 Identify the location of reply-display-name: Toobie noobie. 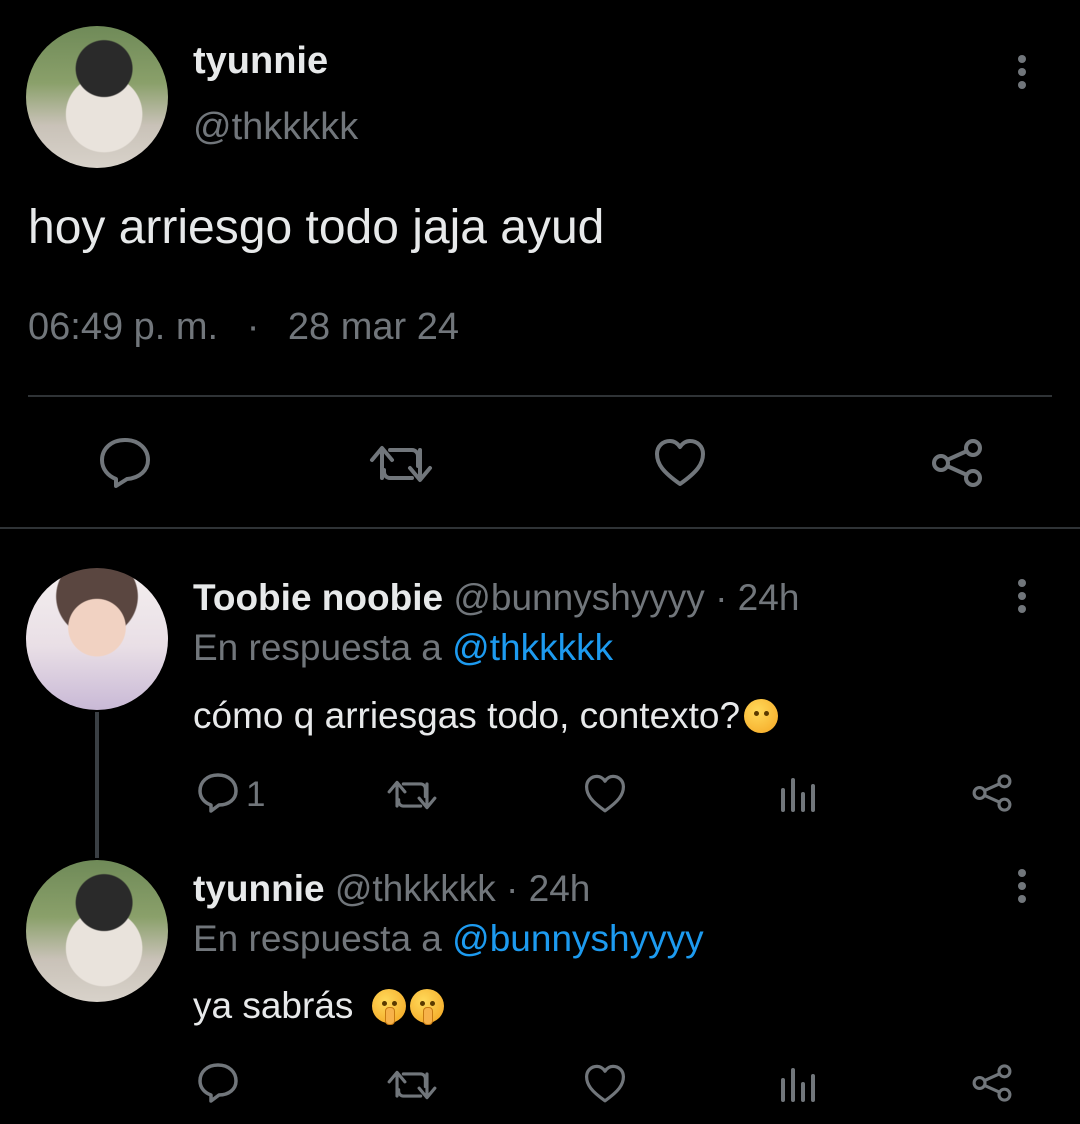
(318, 597).